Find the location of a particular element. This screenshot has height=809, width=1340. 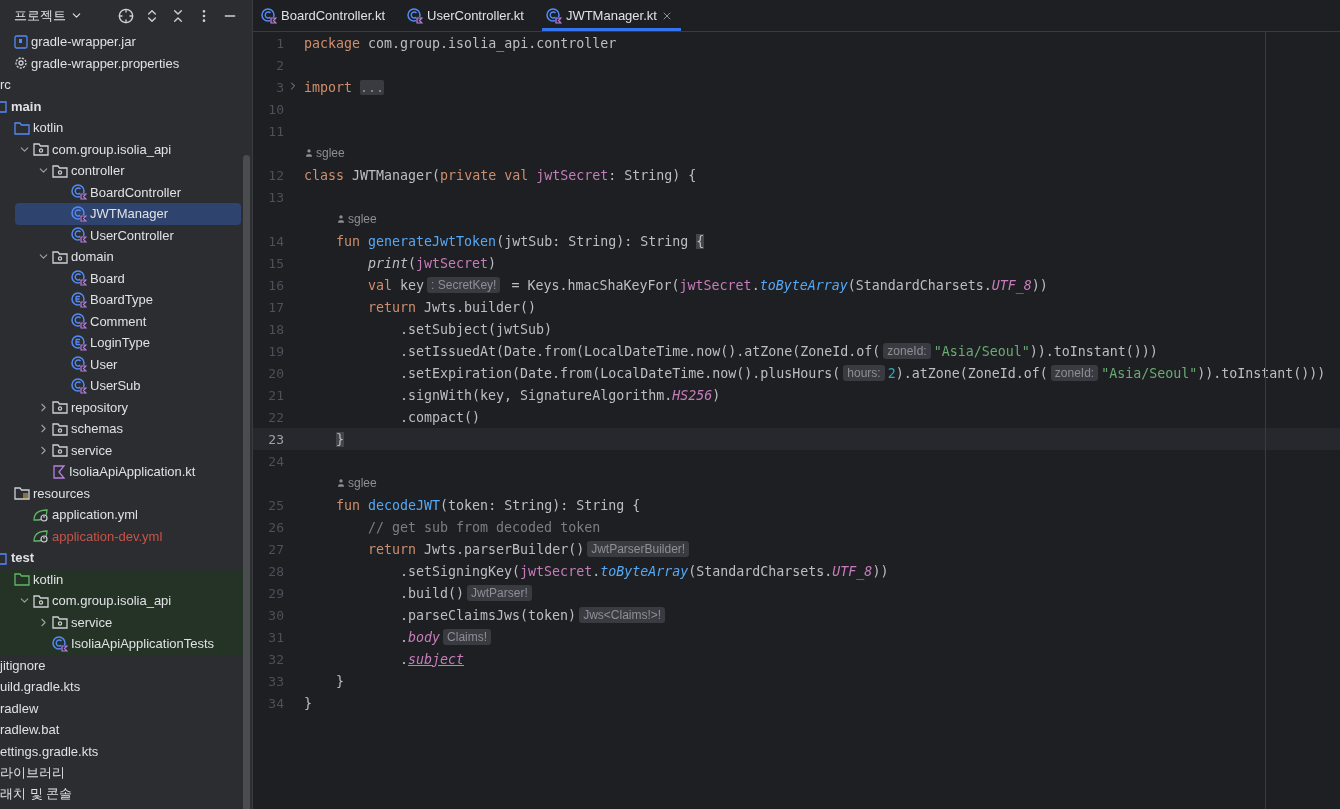

property-name: subject is located at coordinates (436, 659).